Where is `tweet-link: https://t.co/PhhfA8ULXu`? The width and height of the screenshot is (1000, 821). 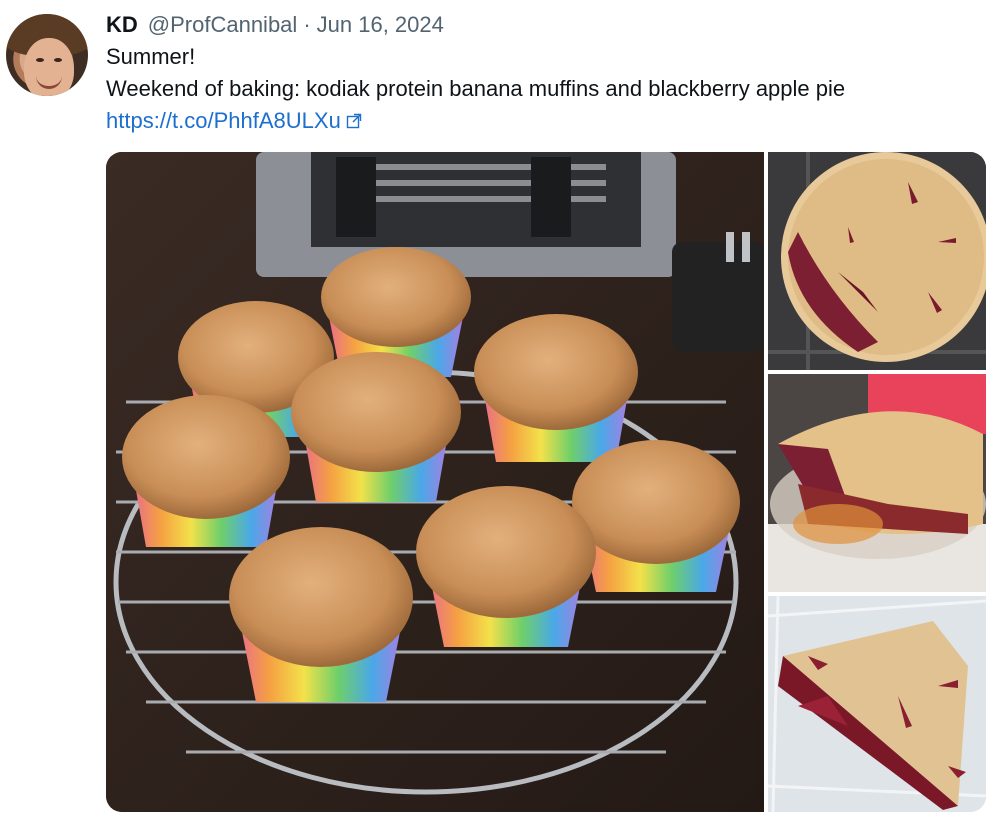
tweet-link: https://t.co/PhhfA8ULXu is located at coordinates (234, 121).